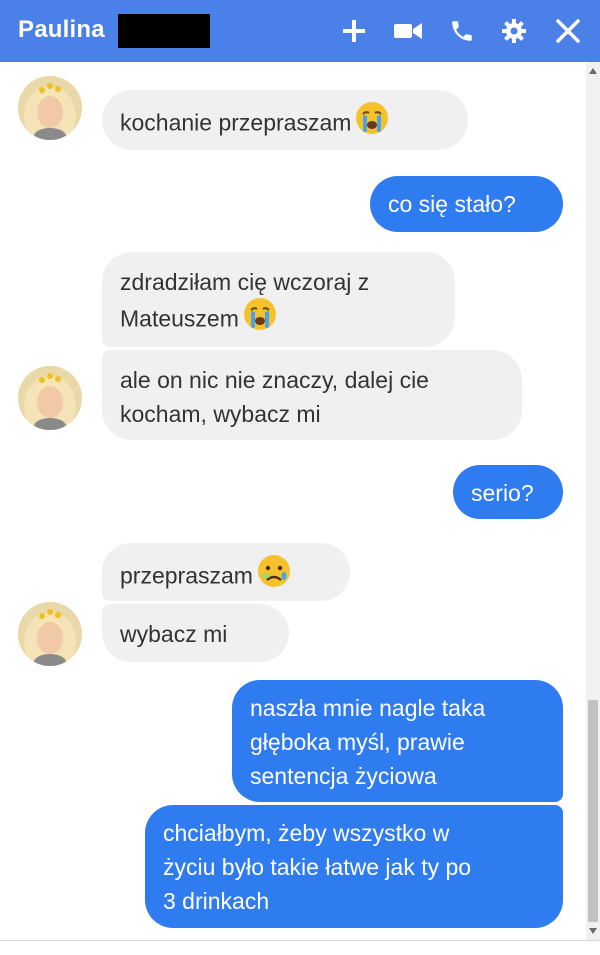  What do you see at coordinates (306, 833) in the screenshot?
I see `message-line: chciałbym, żeby wszystko w` at bounding box center [306, 833].